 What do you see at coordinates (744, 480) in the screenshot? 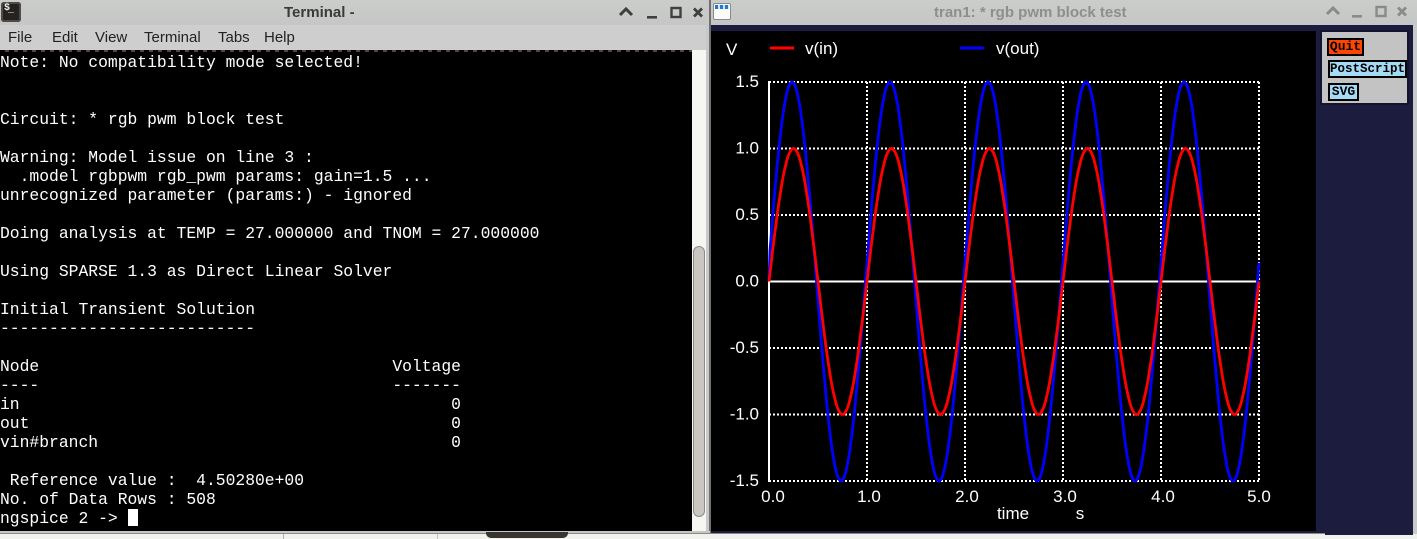
I see `svg-text: -1.5` at bounding box center [744, 480].